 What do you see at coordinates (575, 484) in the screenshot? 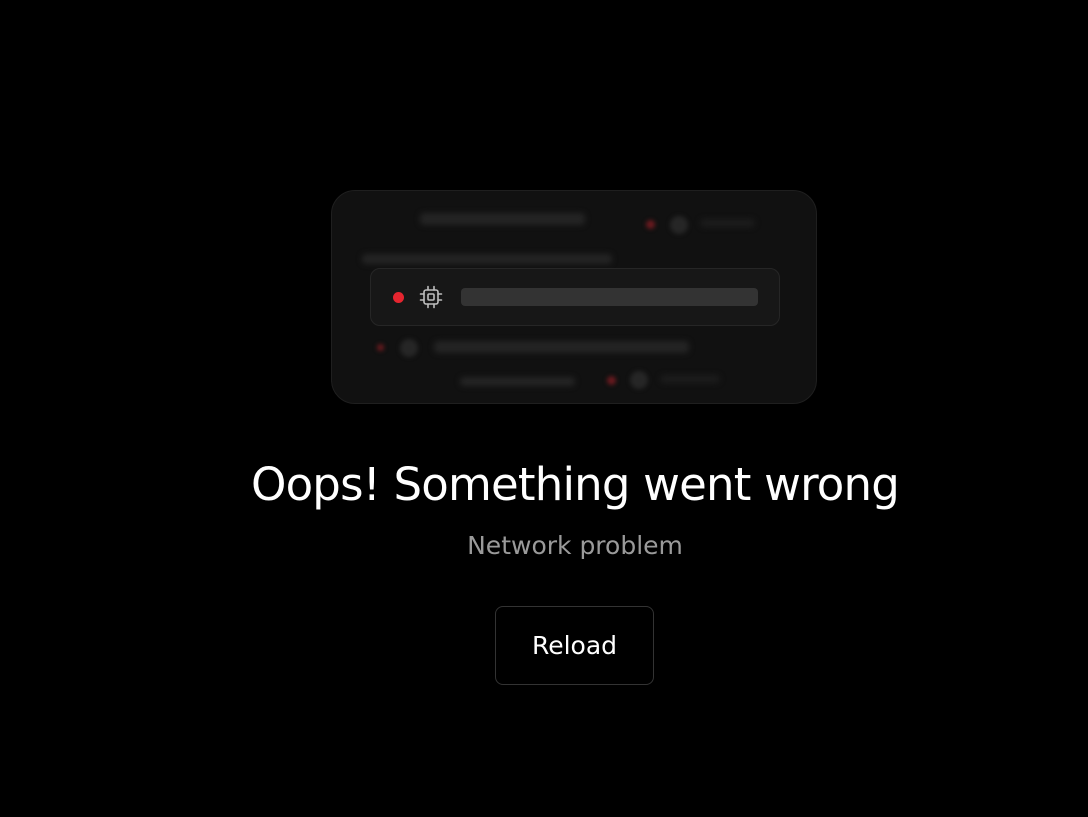
I see `error-title: Oops! Something went wrong` at bounding box center [575, 484].